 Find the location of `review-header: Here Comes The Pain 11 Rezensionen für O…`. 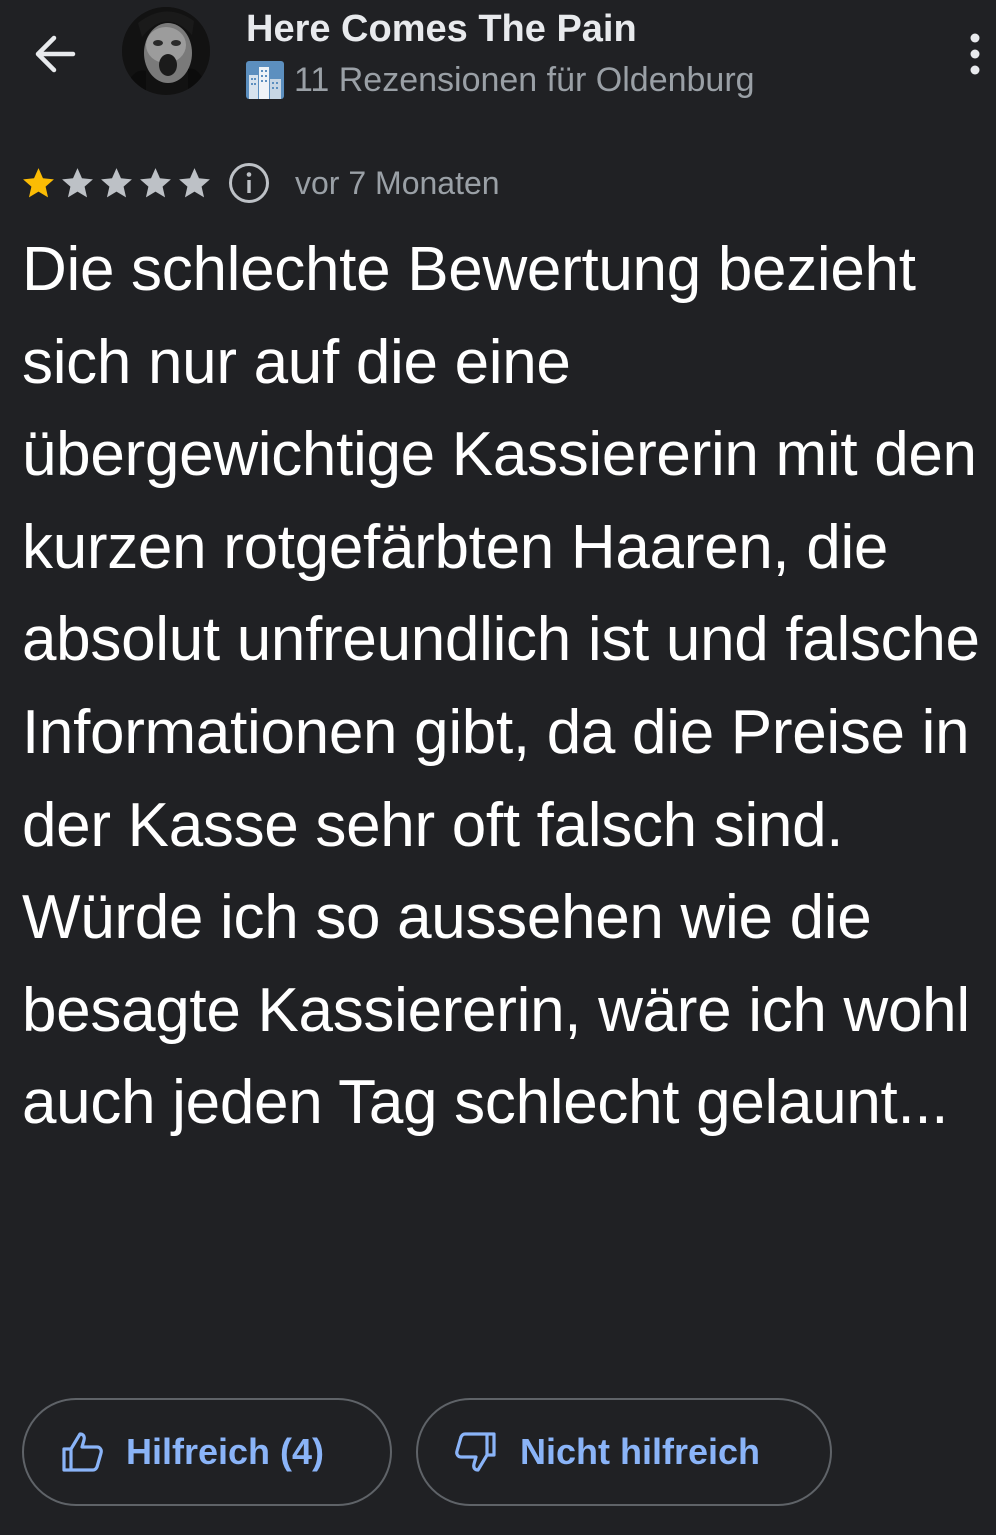

review-header: Here Comes The Pain 11 Rezensionen für O… is located at coordinates (498, 55).